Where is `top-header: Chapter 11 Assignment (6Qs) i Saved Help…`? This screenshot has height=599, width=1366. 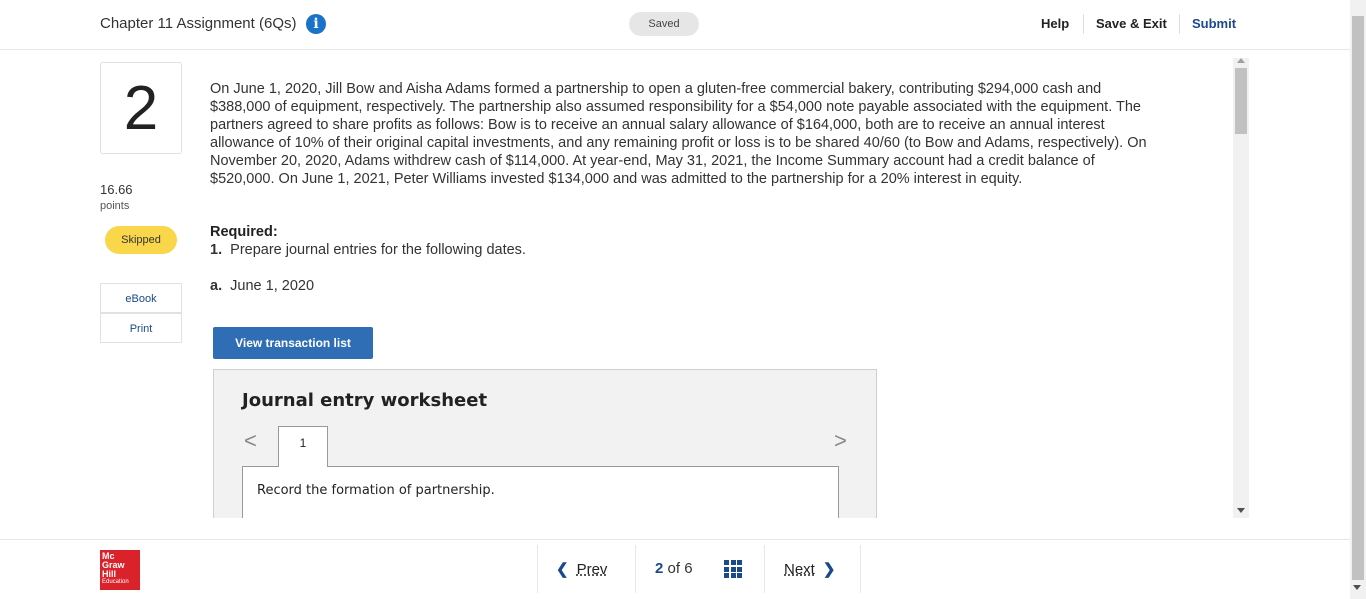
top-header: Chapter 11 Assignment (6Qs) i Saved Help… is located at coordinates (675, 25).